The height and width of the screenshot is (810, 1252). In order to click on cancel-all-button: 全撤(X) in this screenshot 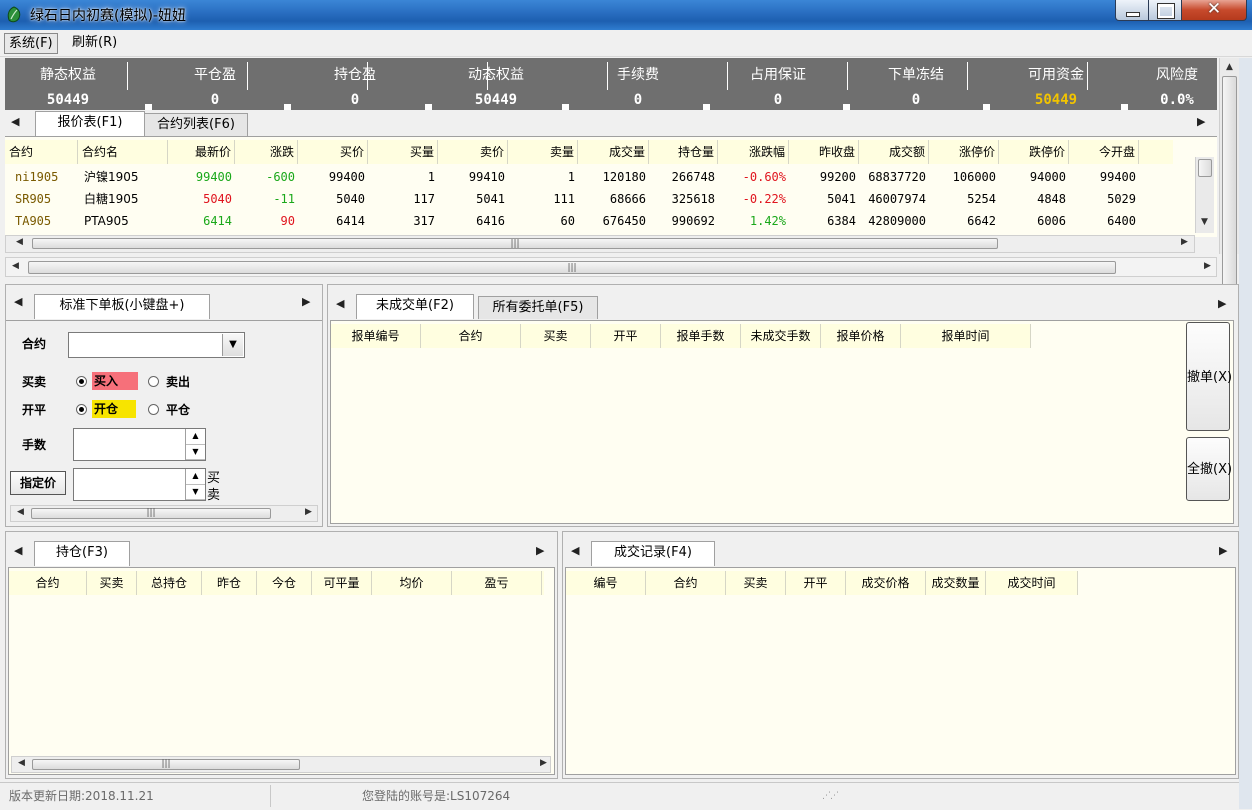, I will do `click(1209, 469)`.